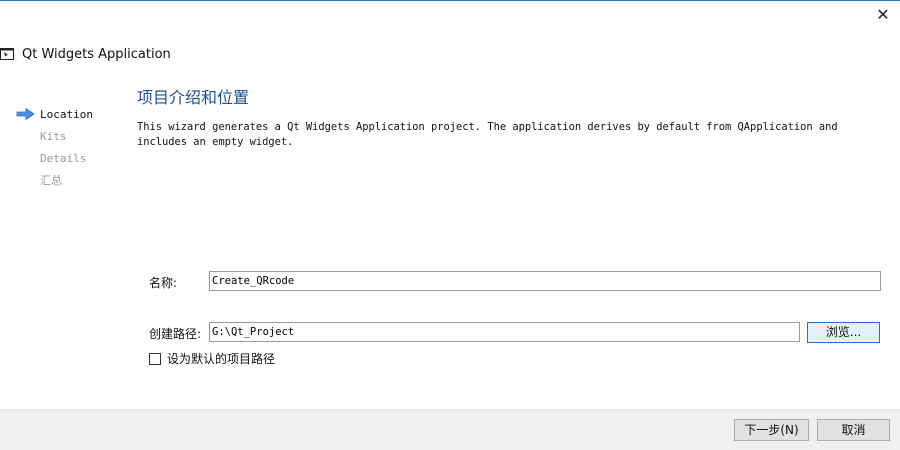  What do you see at coordinates (25, 114) in the screenshot?
I see `current-step-arrow-icon` at bounding box center [25, 114].